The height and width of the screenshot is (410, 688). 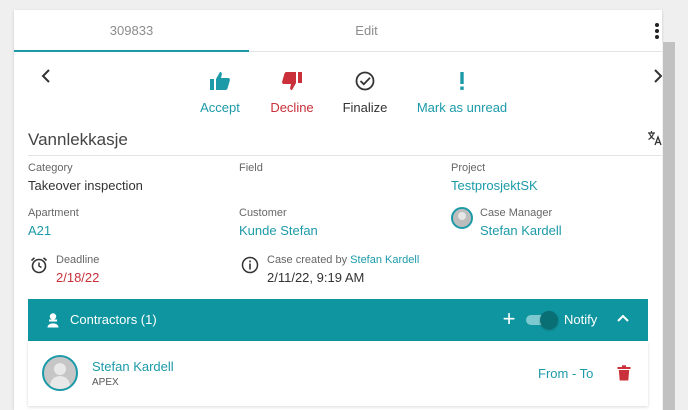 I want to click on more-options-icon, so click(x=657, y=31).